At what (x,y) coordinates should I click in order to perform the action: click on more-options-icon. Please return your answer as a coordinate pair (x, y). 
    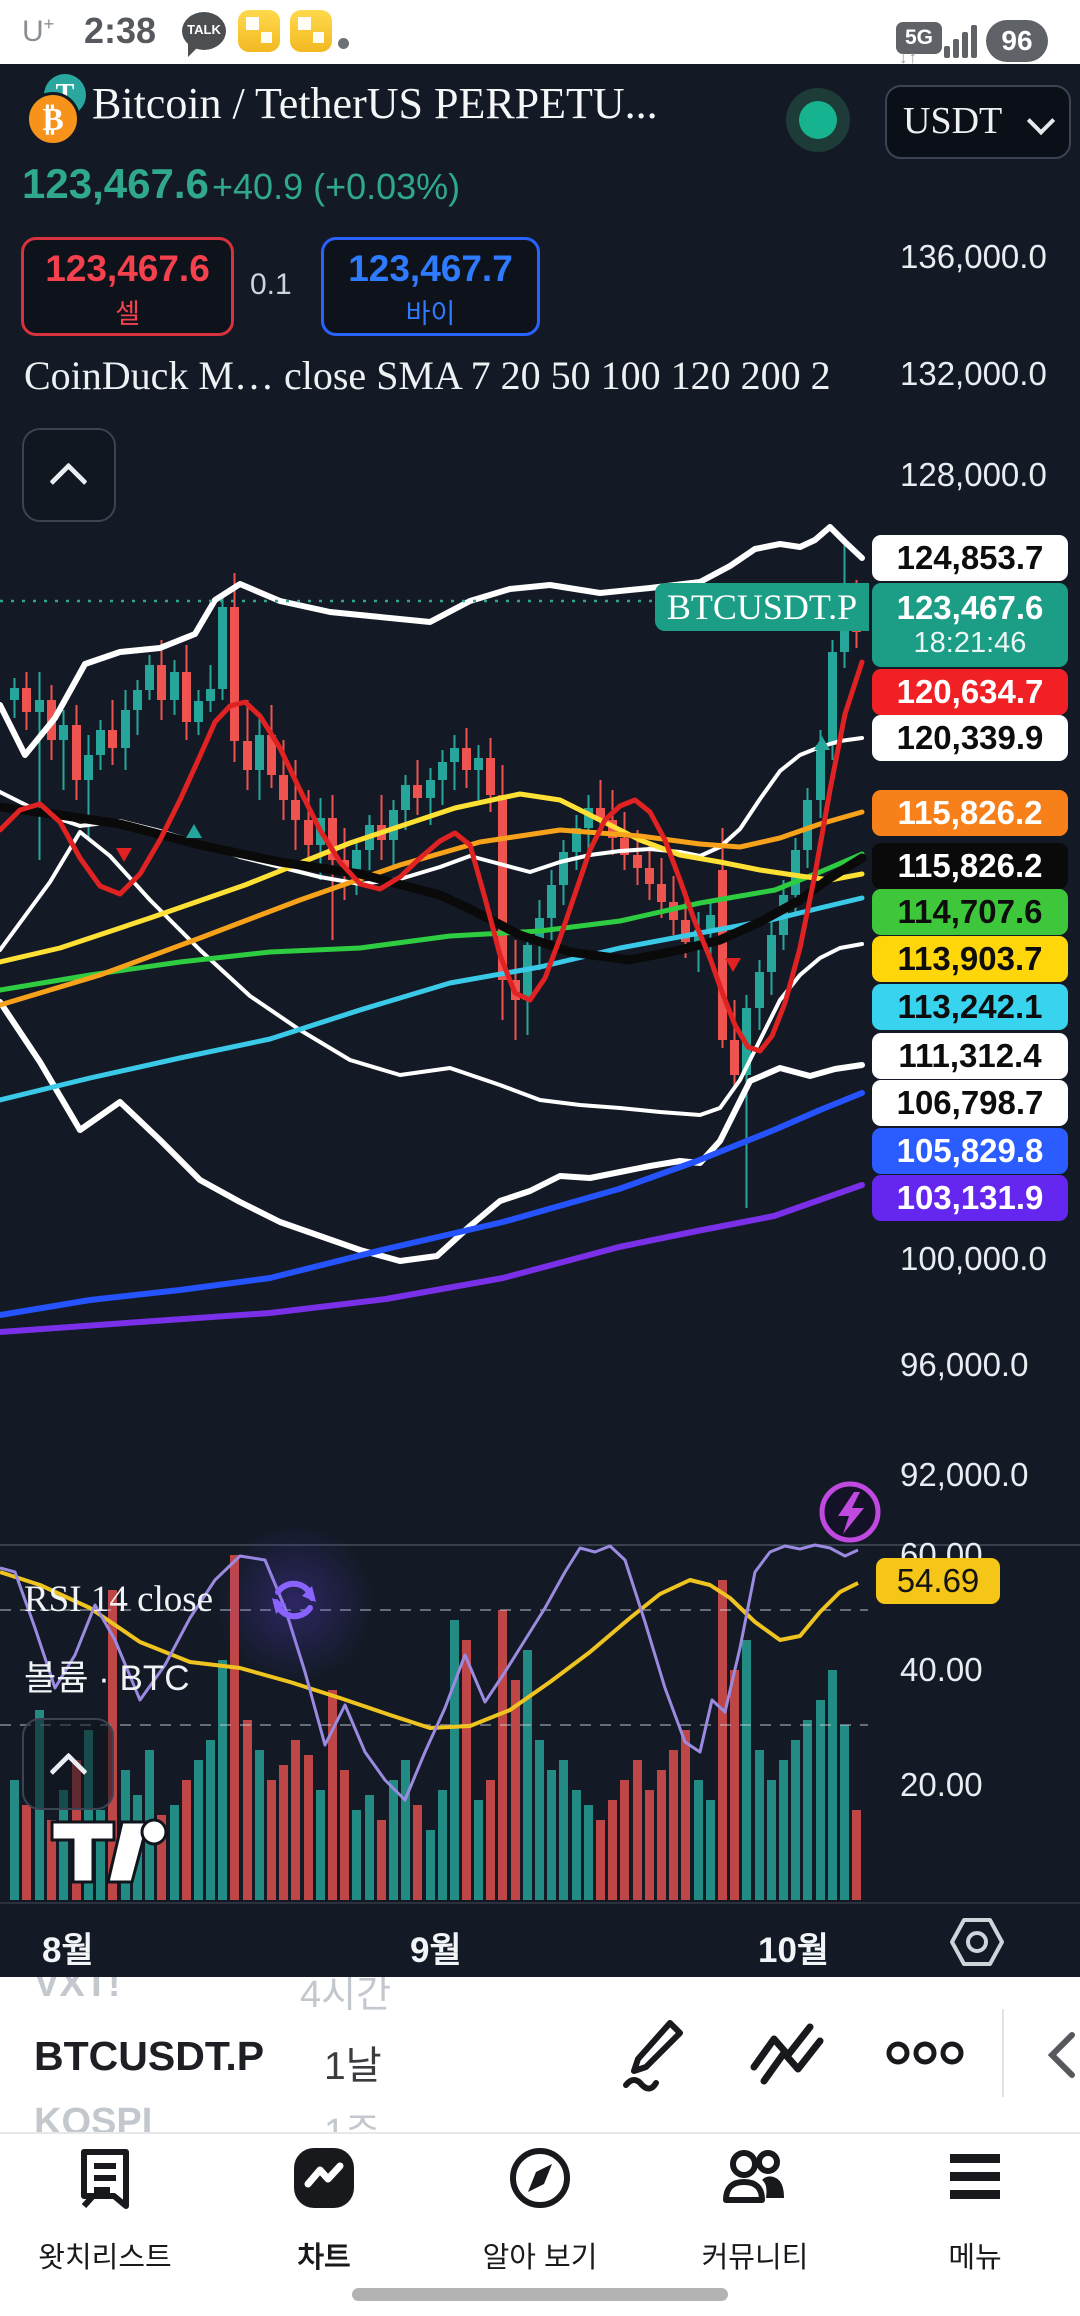
    Looking at the image, I should click on (925, 2053).